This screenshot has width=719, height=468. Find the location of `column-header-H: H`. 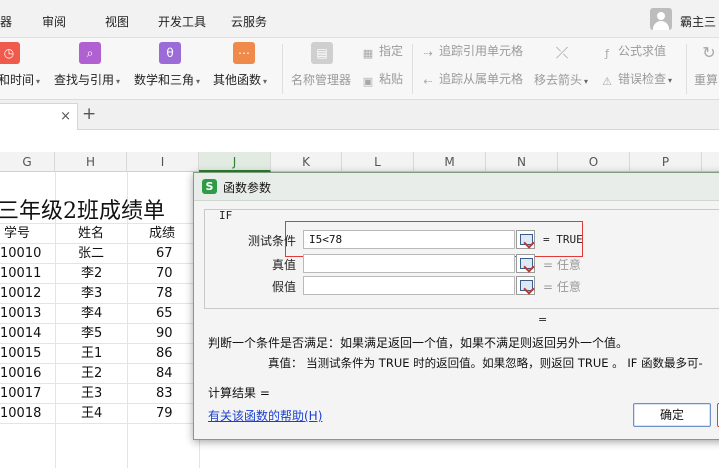

column-header-H: H is located at coordinates (91, 162).